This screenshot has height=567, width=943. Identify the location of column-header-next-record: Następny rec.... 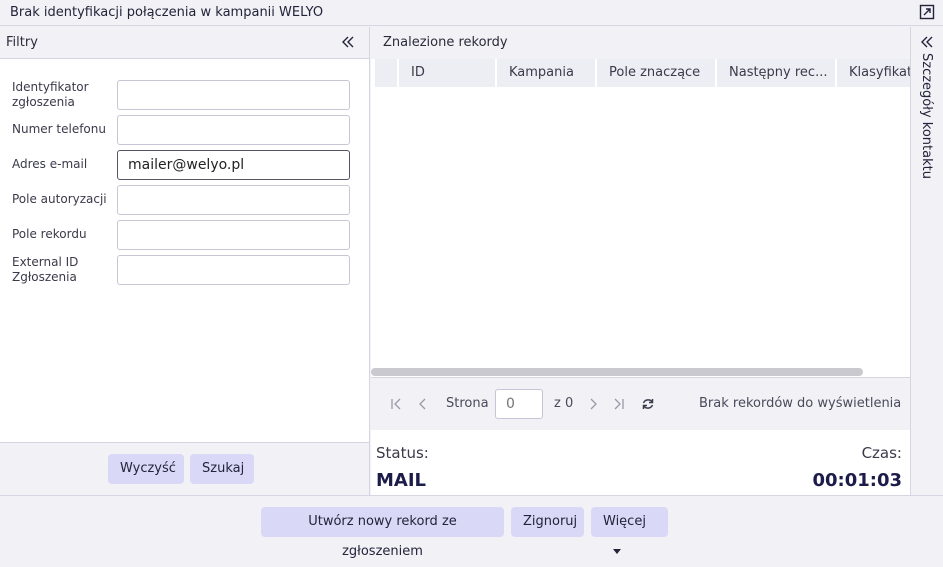
(777, 73).